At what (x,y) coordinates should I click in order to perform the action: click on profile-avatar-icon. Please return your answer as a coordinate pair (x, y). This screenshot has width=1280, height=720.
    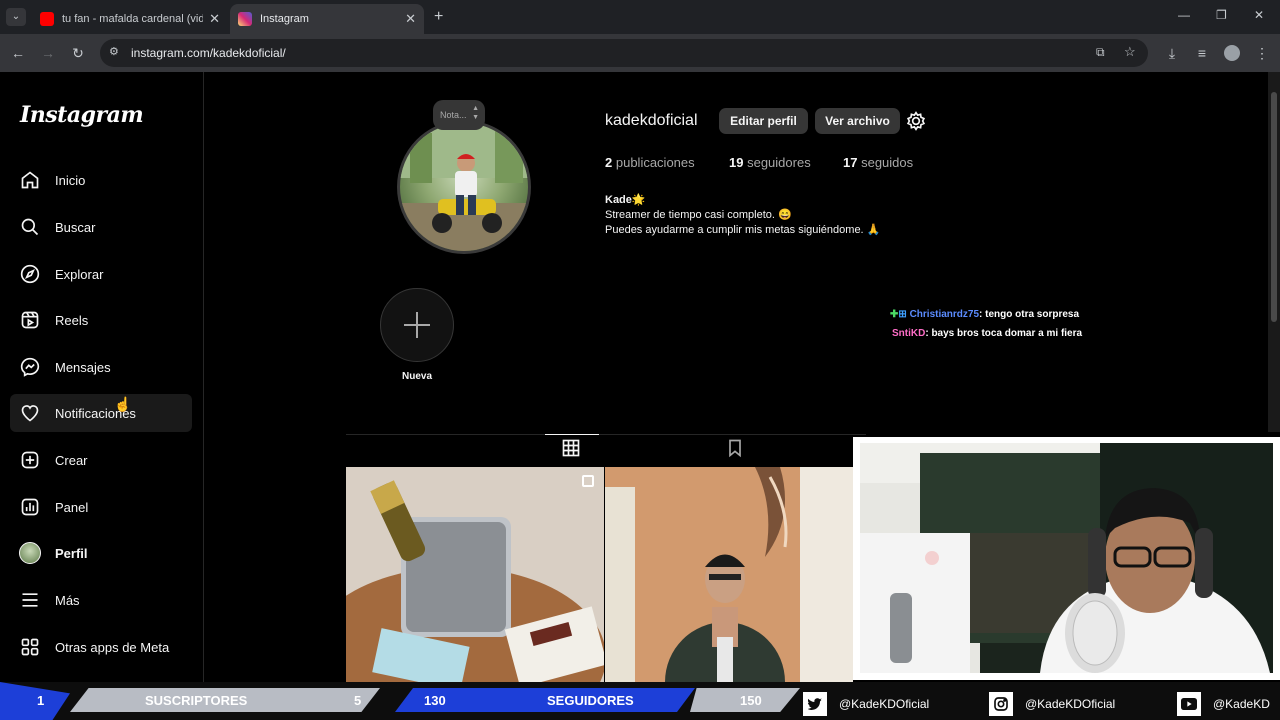
    Looking at the image, I should click on (1232, 53).